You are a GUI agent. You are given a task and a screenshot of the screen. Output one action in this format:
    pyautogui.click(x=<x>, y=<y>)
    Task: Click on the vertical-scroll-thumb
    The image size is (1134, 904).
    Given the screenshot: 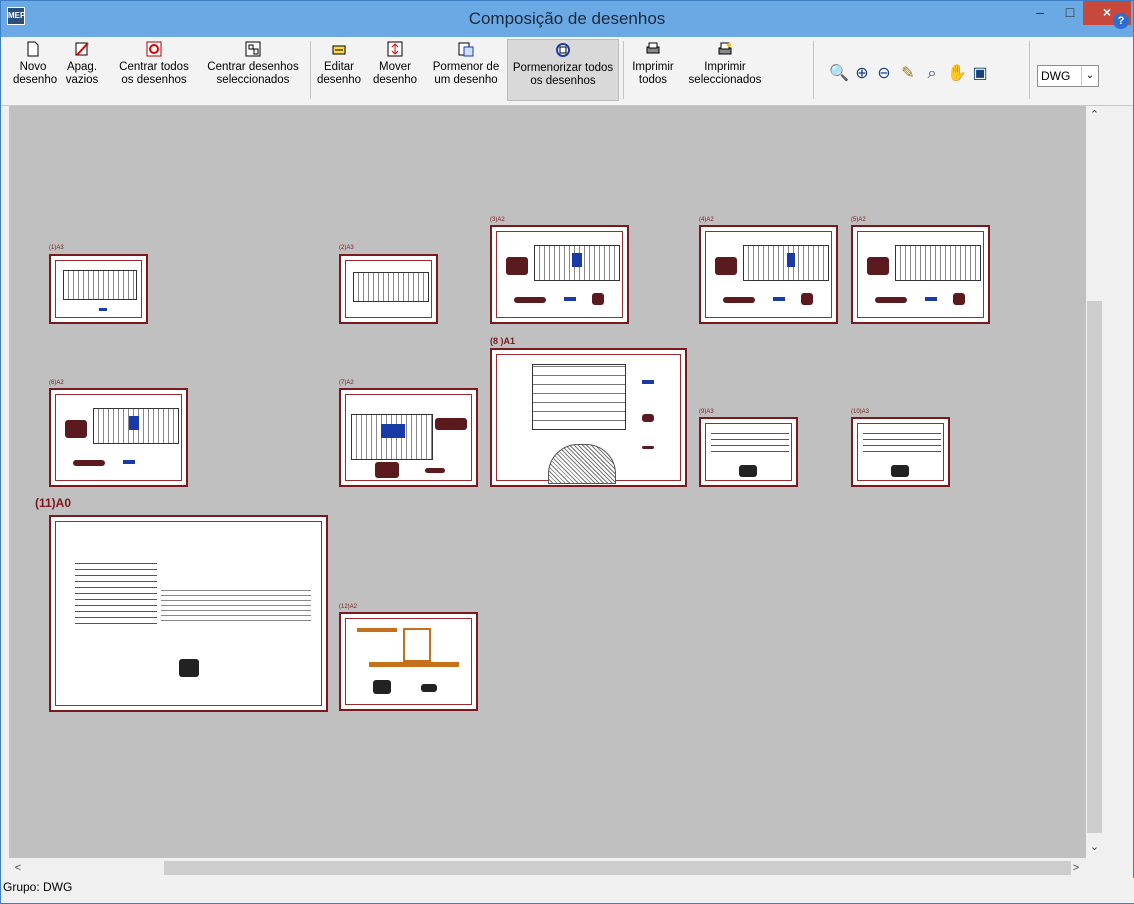 What is the action you would take?
    pyautogui.click(x=1094, y=567)
    